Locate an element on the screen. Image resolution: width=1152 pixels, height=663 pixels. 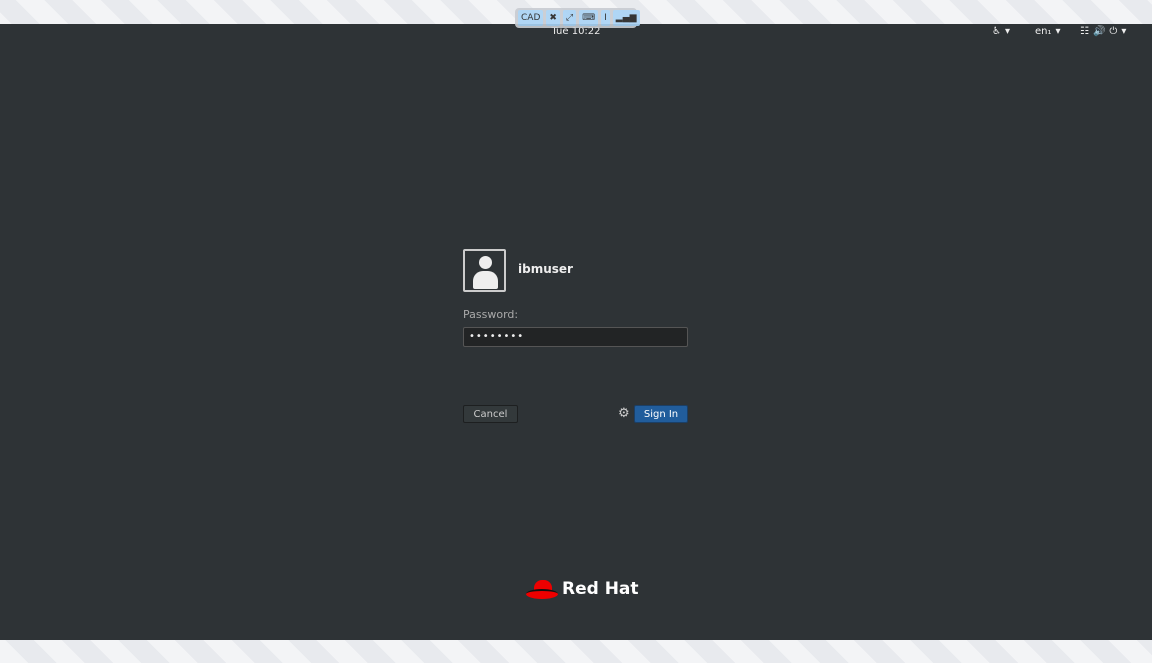
keyboard-layout-label: en₁ is located at coordinates (1043, 31).